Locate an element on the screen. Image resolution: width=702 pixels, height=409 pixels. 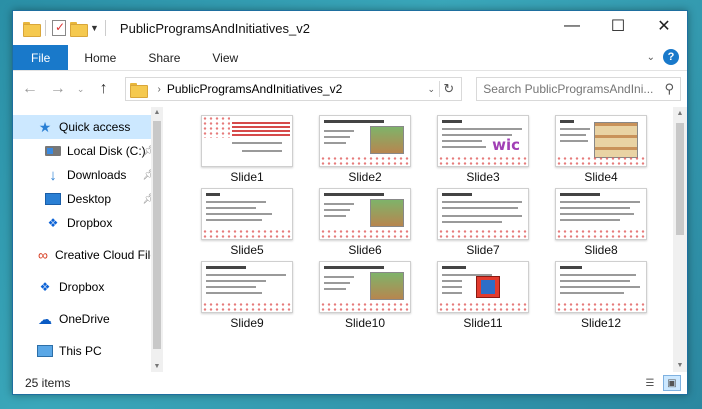
file-item: Slide9 is located at coordinates (247, 295).